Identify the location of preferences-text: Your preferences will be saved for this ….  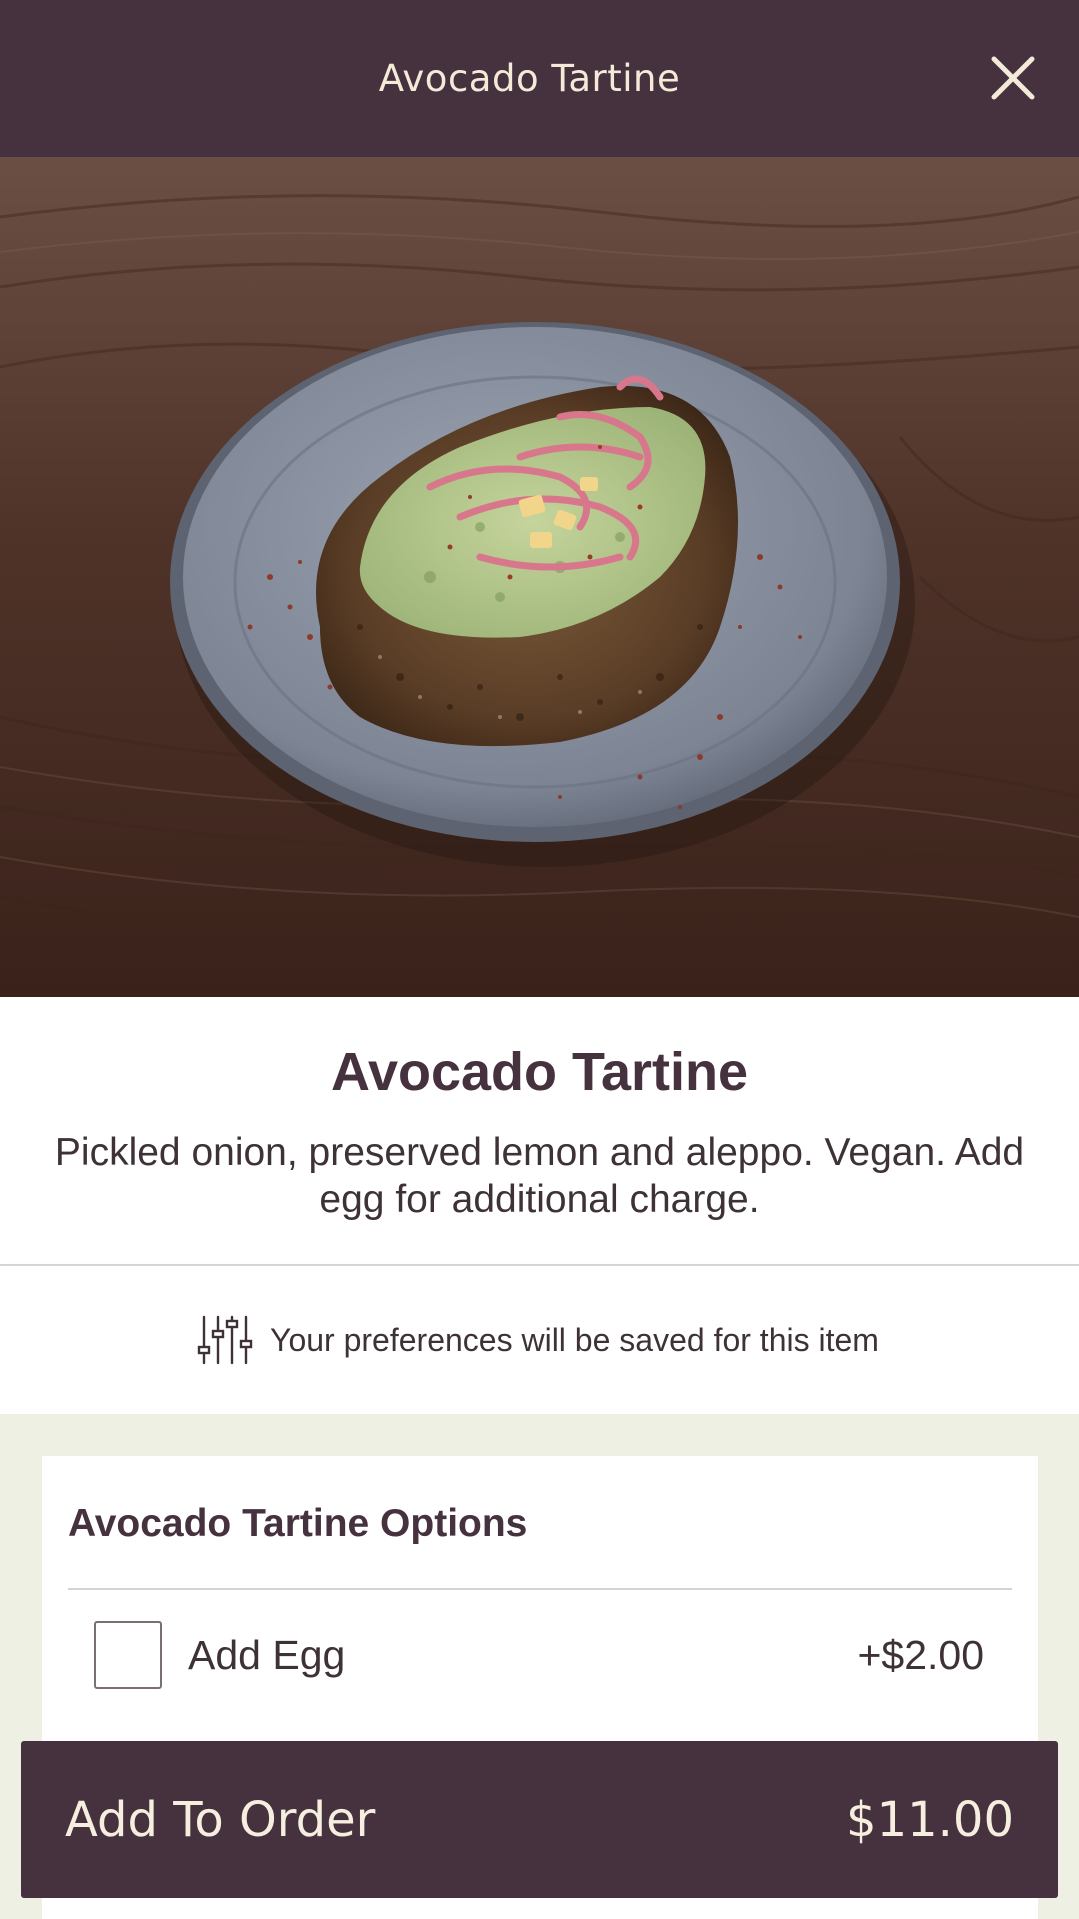
(574, 1339).